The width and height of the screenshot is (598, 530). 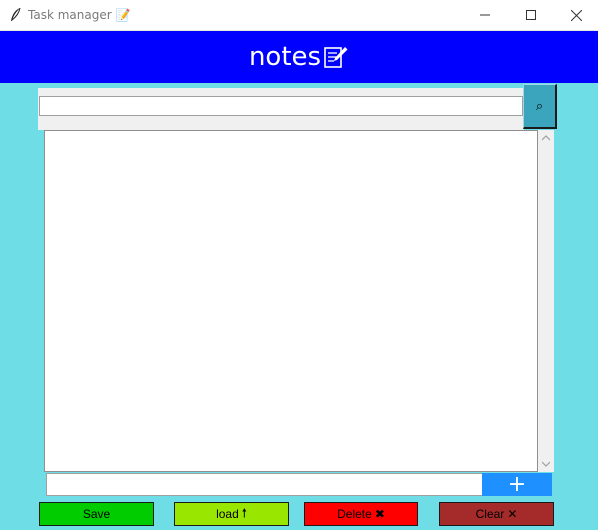 I want to click on new-task-input, so click(x=264, y=484).